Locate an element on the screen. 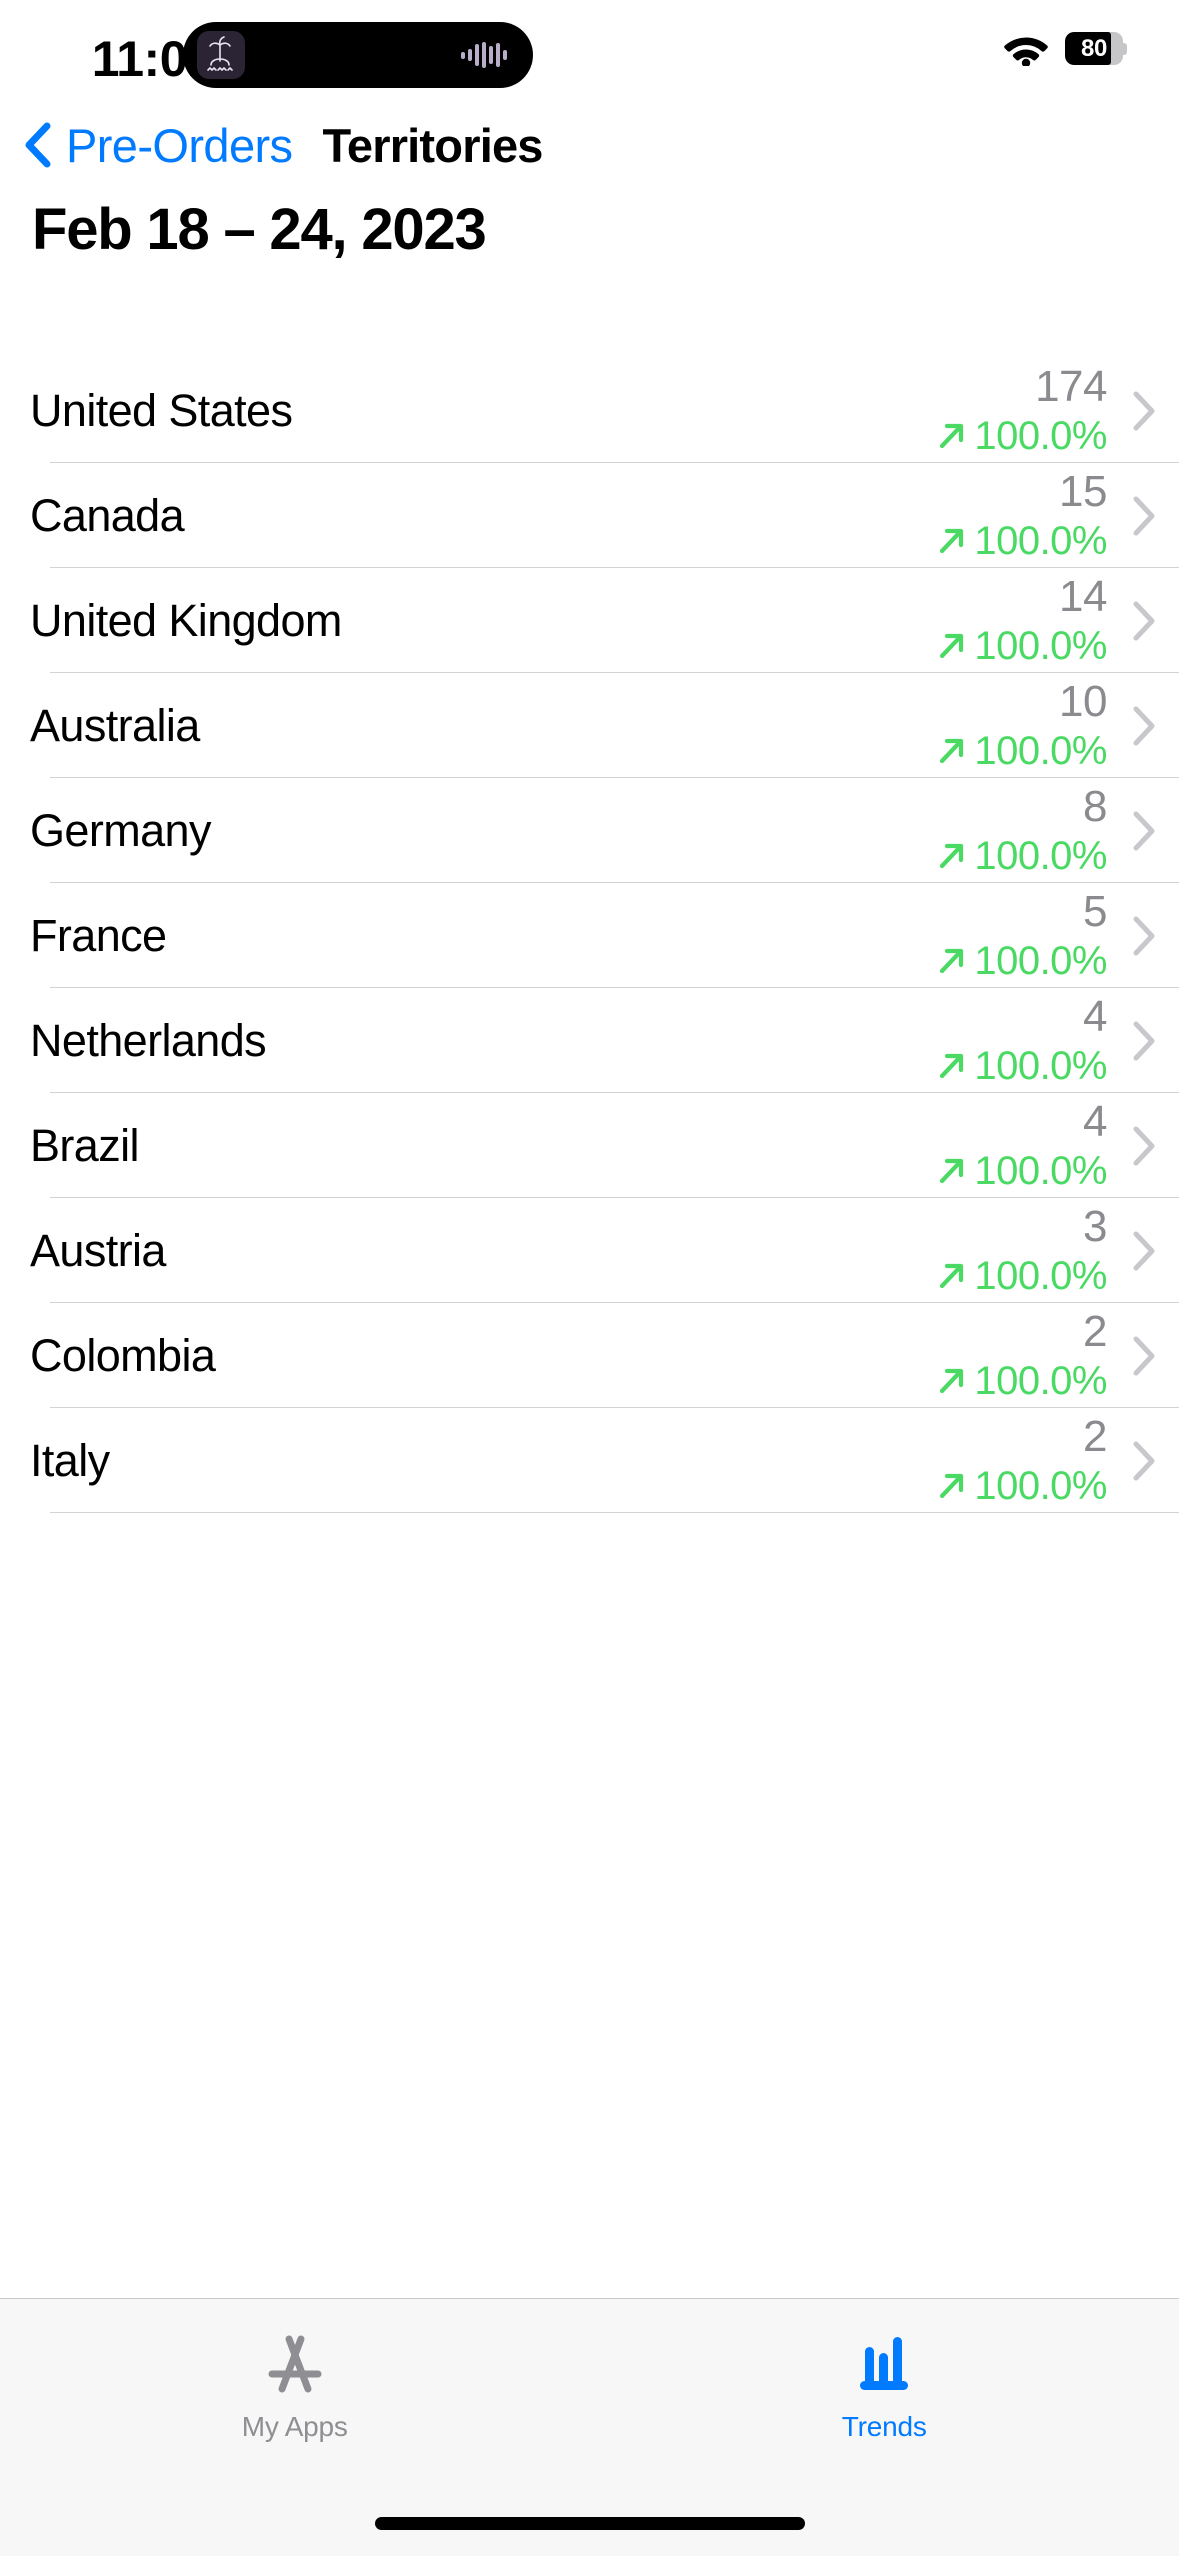 This screenshot has width=1179, height=2556. territory-name: Australia is located at coordinates (115, 725).